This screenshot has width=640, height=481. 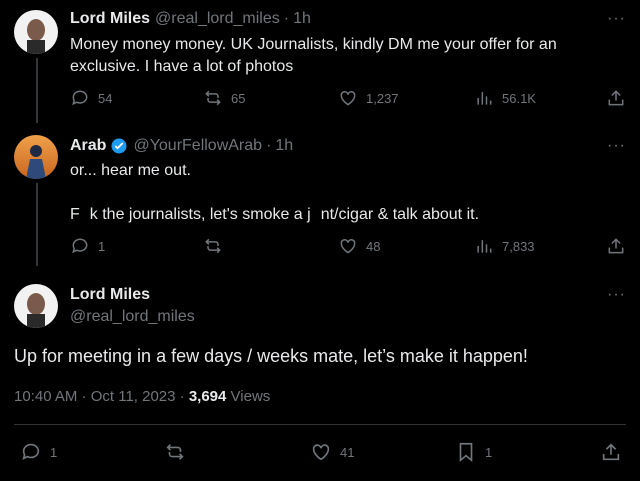 I want to click on like-button: 48, so click(x=359, y=246).